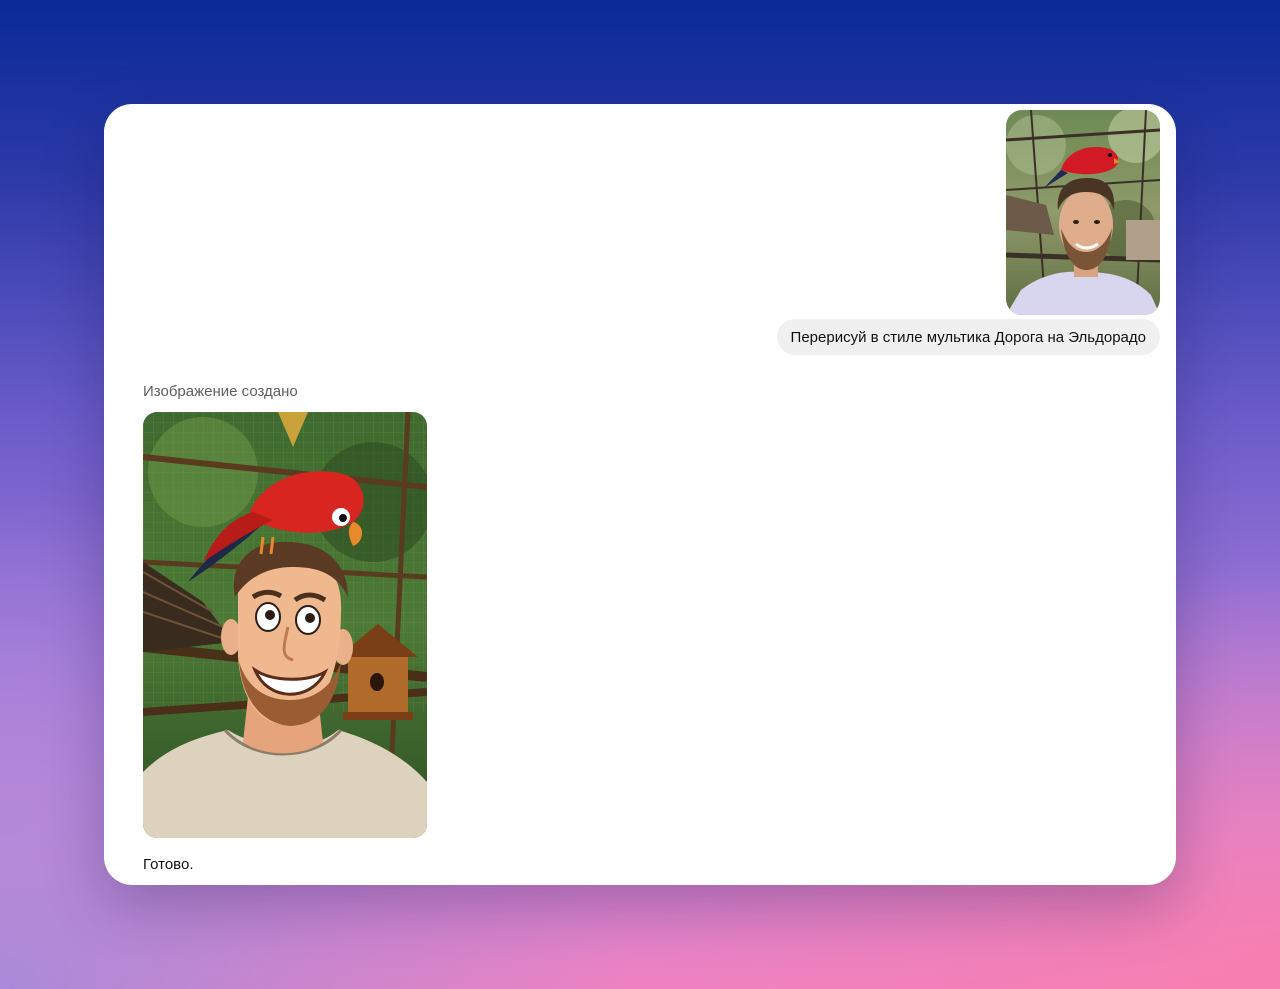 The height and width of the screenshot is (989, 1280). Describe the element at coordinates (168, 864) in the screenshot. I see `assistant-reply-text: Готово.` at that location.